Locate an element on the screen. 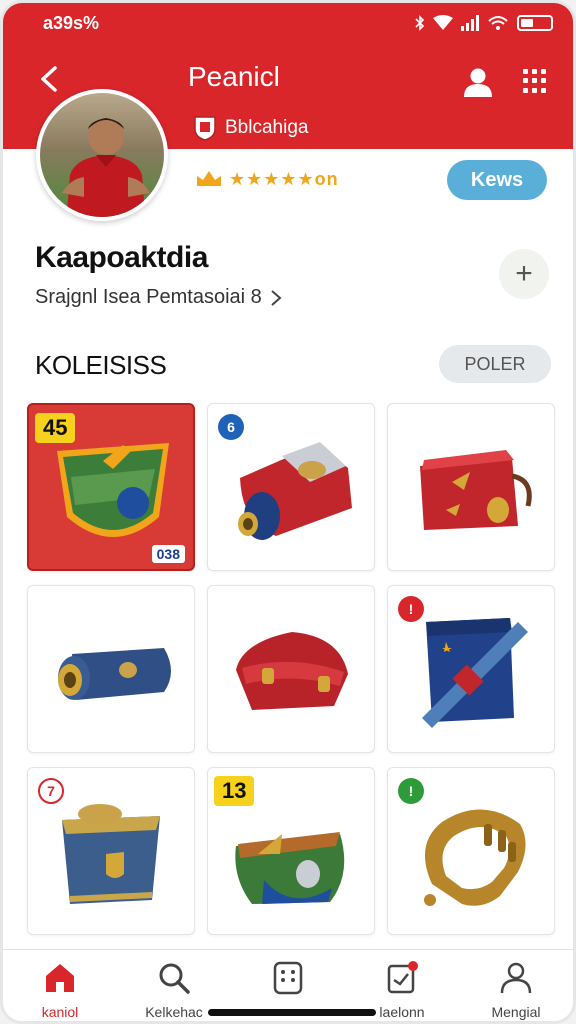 The height and width of the screenshot is (1024, 576). nav-profile: Mengial is located at coordinates (516, 990).